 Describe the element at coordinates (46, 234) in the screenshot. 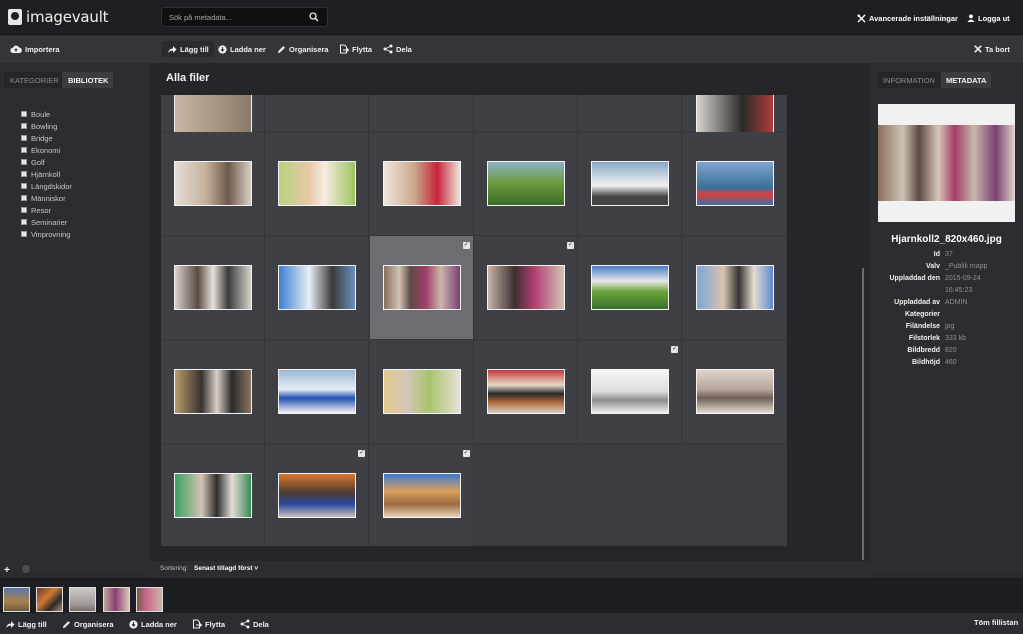

I see `category-item: Vinprovning` at that location.